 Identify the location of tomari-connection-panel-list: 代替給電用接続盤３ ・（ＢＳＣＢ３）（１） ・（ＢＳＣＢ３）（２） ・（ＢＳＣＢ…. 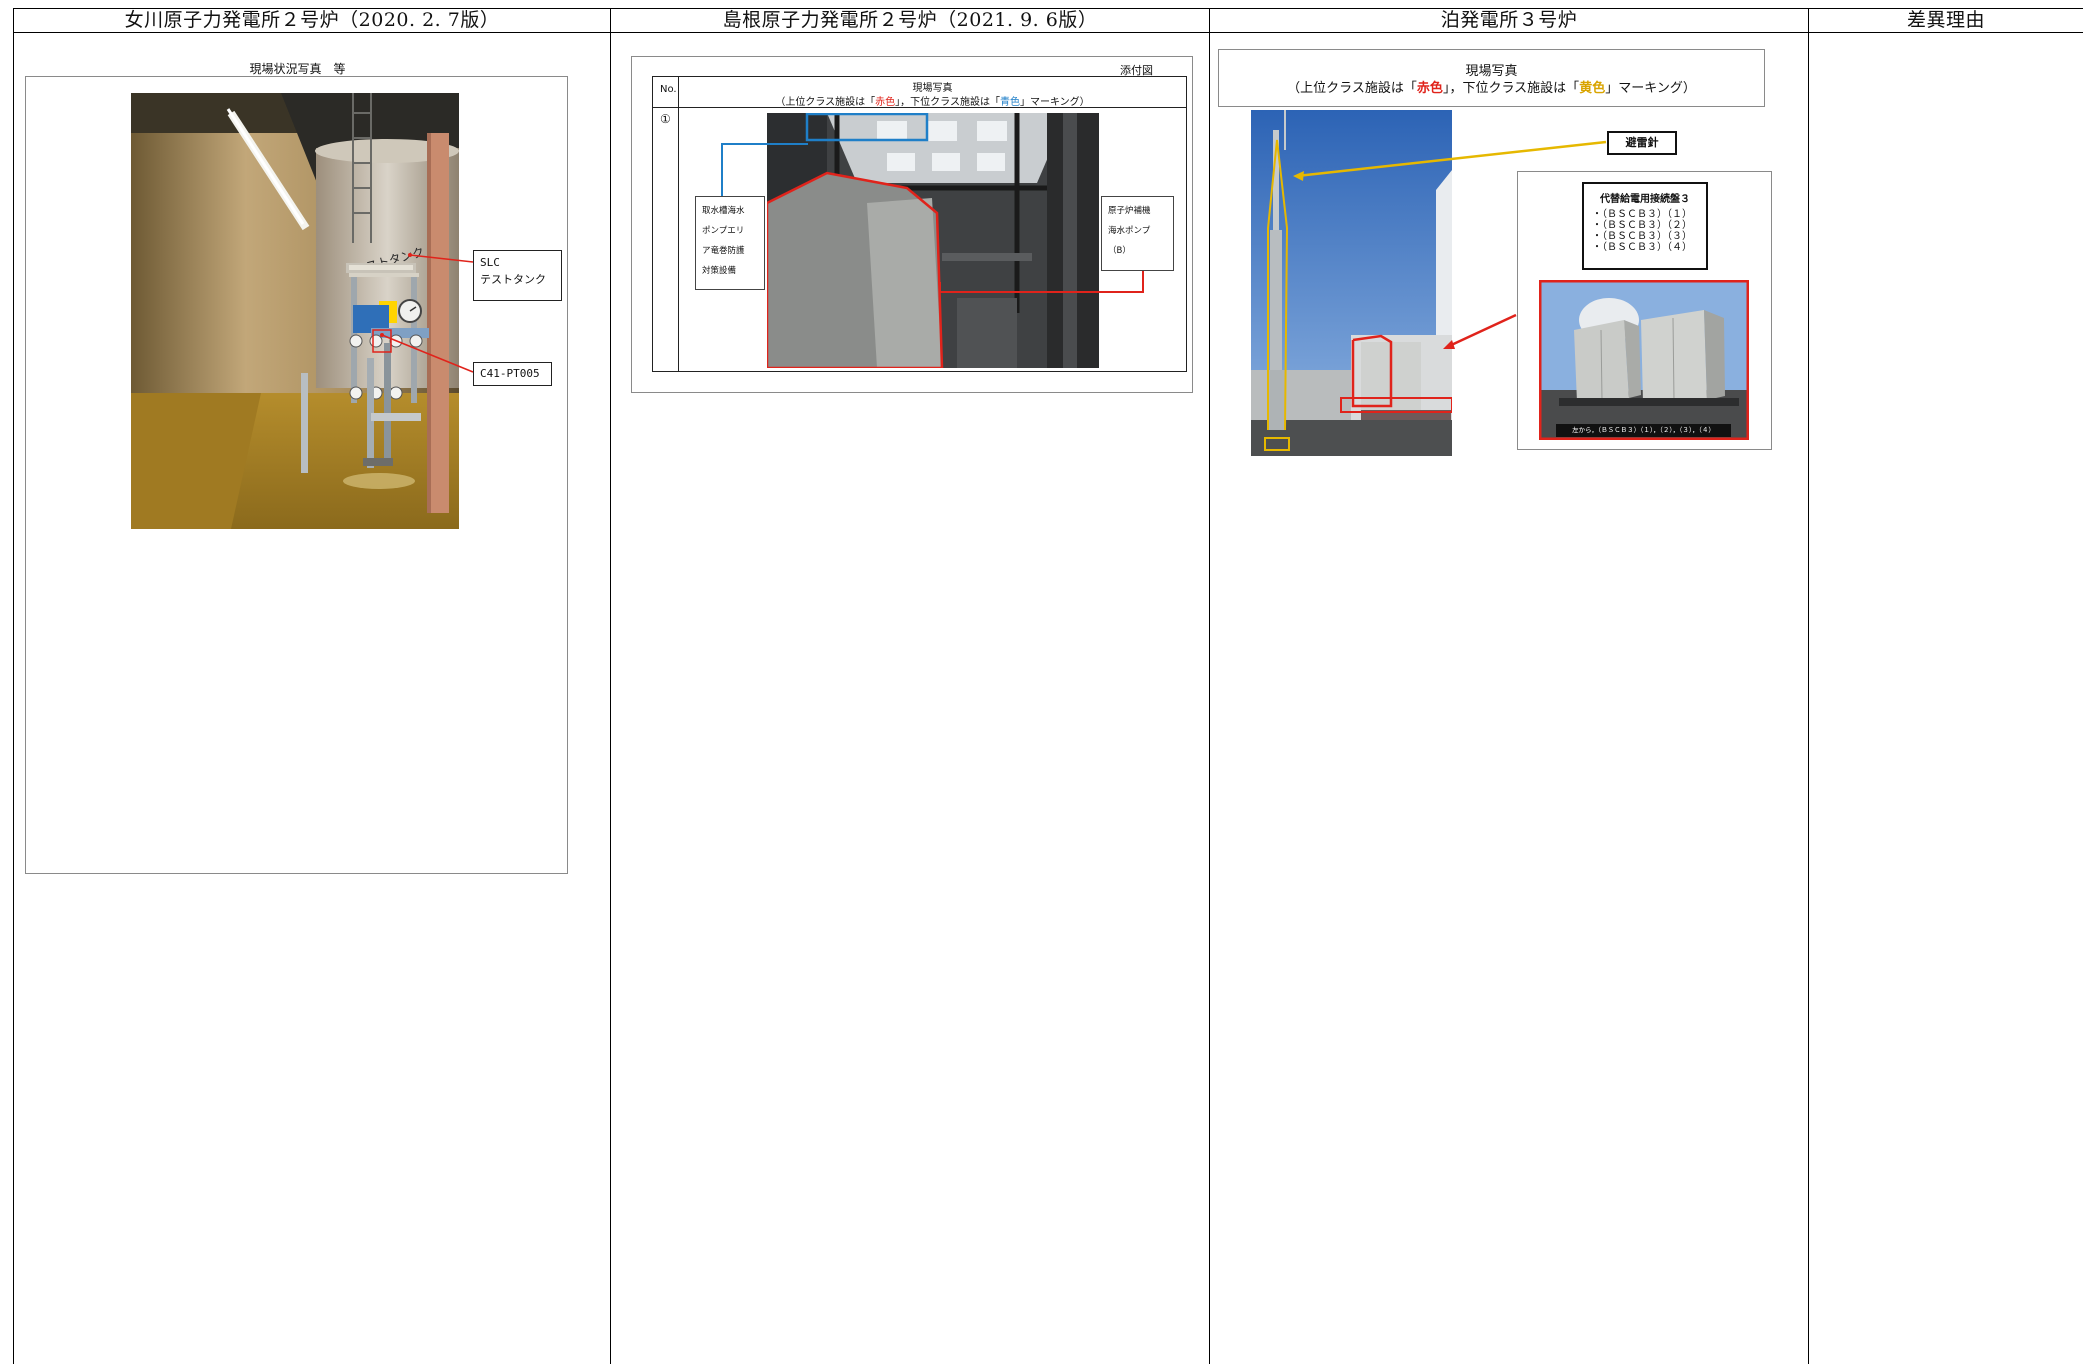
(1645, 226).